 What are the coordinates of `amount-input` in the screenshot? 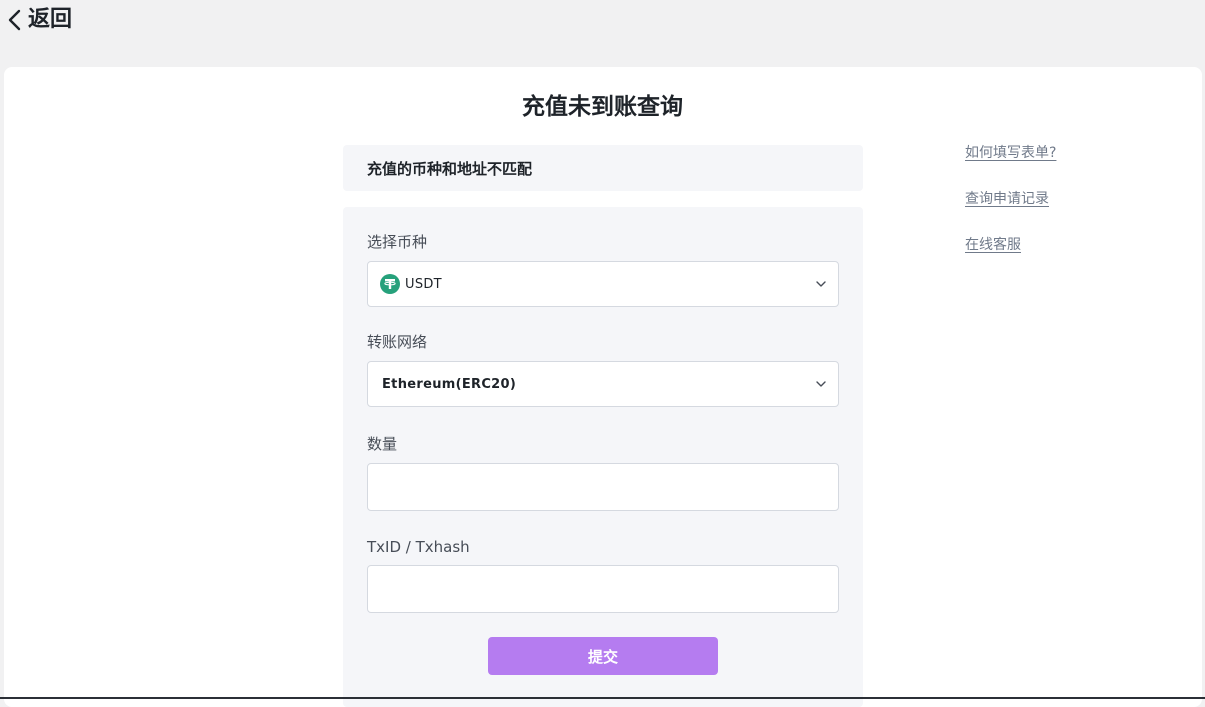 It's located at (603, 487).